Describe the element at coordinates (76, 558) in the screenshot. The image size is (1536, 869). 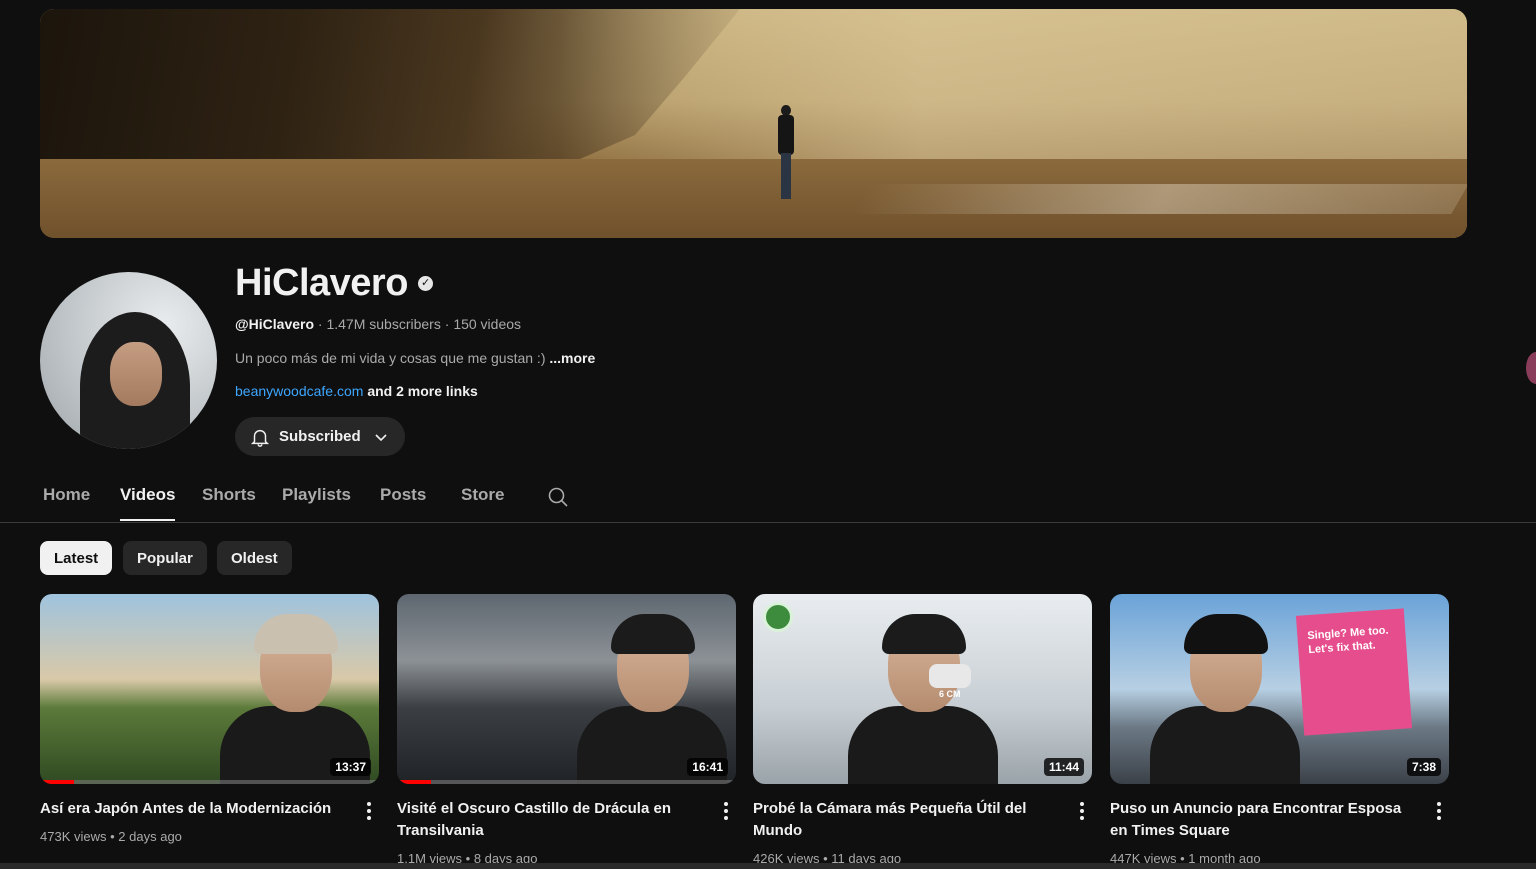
I see `filter-latest: Latest` at that location.